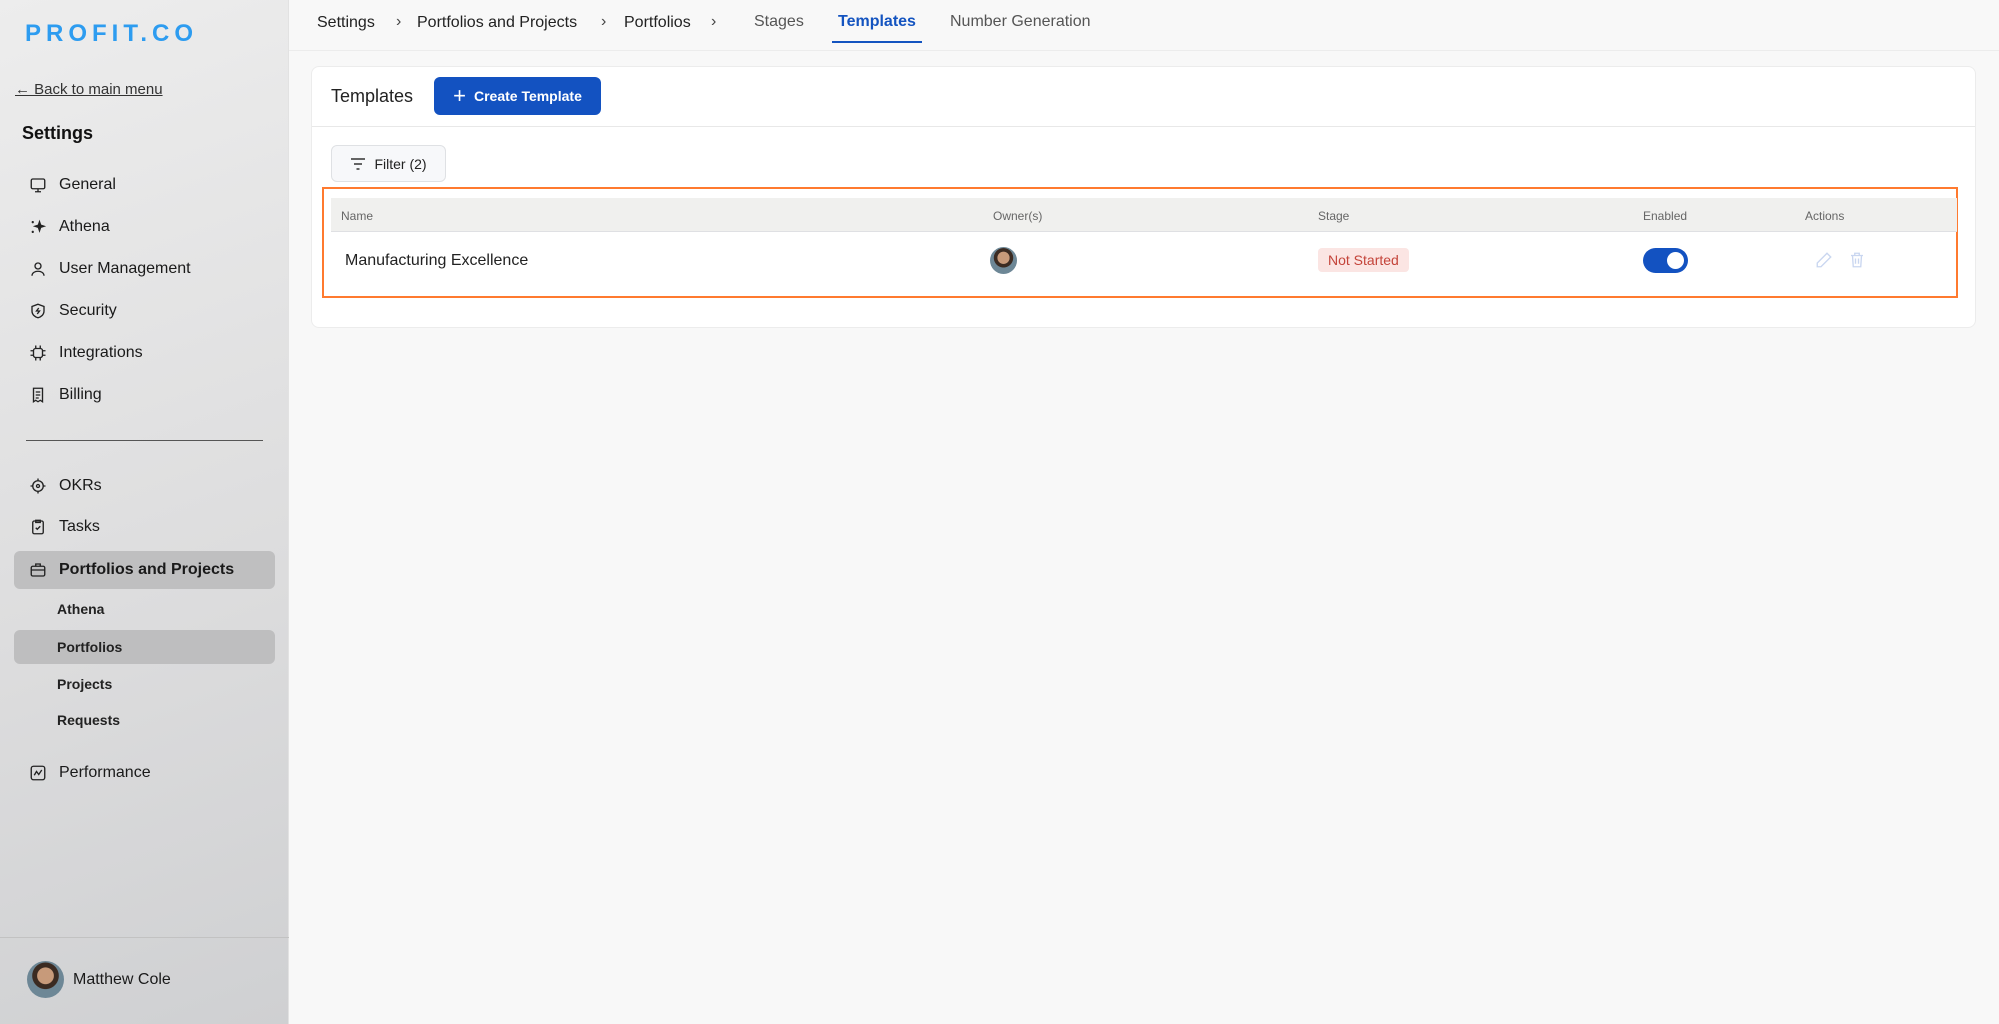  What do you see at coordinates (101, 352) in the screenshot?
I see `sidebar-item-label: Integrations` at bounding box center [101, 352].